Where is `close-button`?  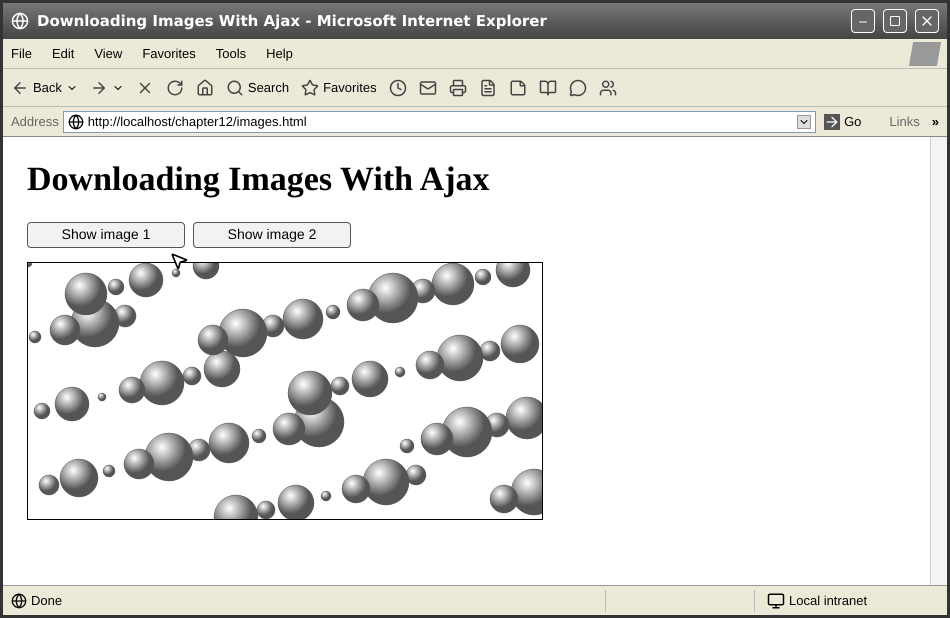
close-button is located at coordinates (927, 21).